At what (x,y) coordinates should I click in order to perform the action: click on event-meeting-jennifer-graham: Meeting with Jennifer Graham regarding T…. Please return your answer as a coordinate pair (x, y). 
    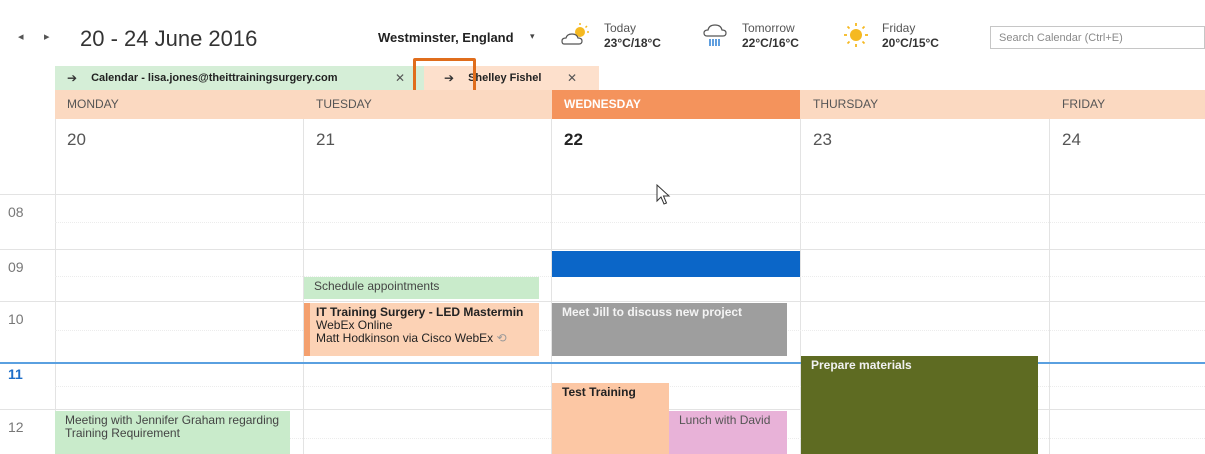
    Looking at the image, I should click on (172, 432).